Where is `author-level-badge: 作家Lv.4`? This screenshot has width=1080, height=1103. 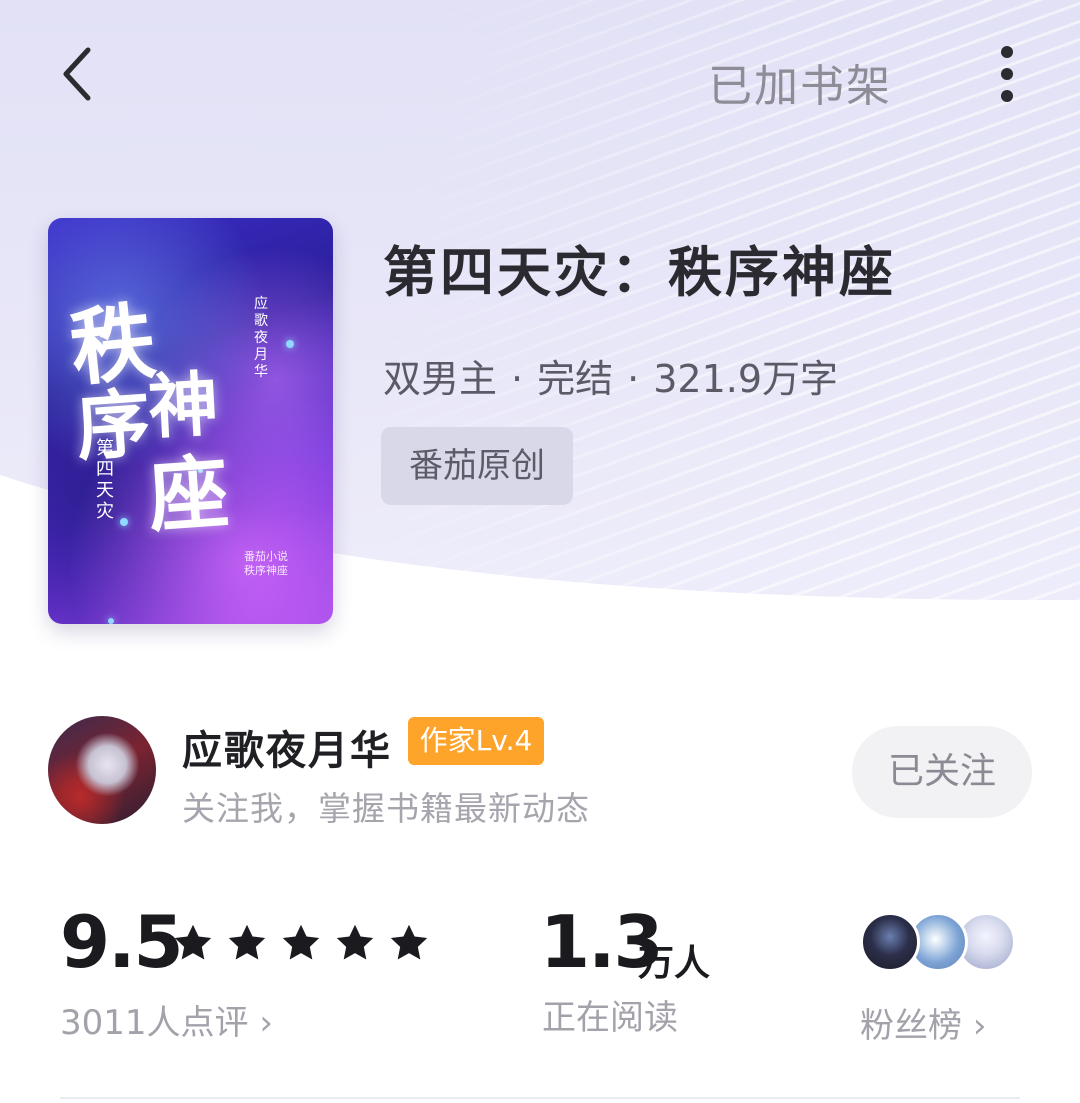 author-level-badge: 作家Lv.4 is located at coordinates (476, 741).